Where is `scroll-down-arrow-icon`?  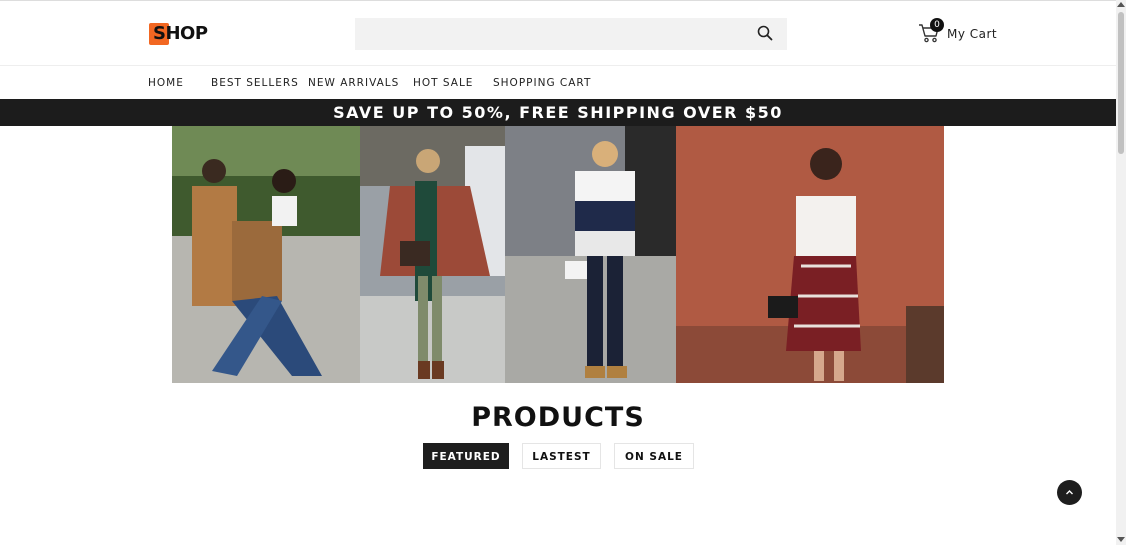 scroll-down-arrow-icon is located at coordinates (1121, 539).